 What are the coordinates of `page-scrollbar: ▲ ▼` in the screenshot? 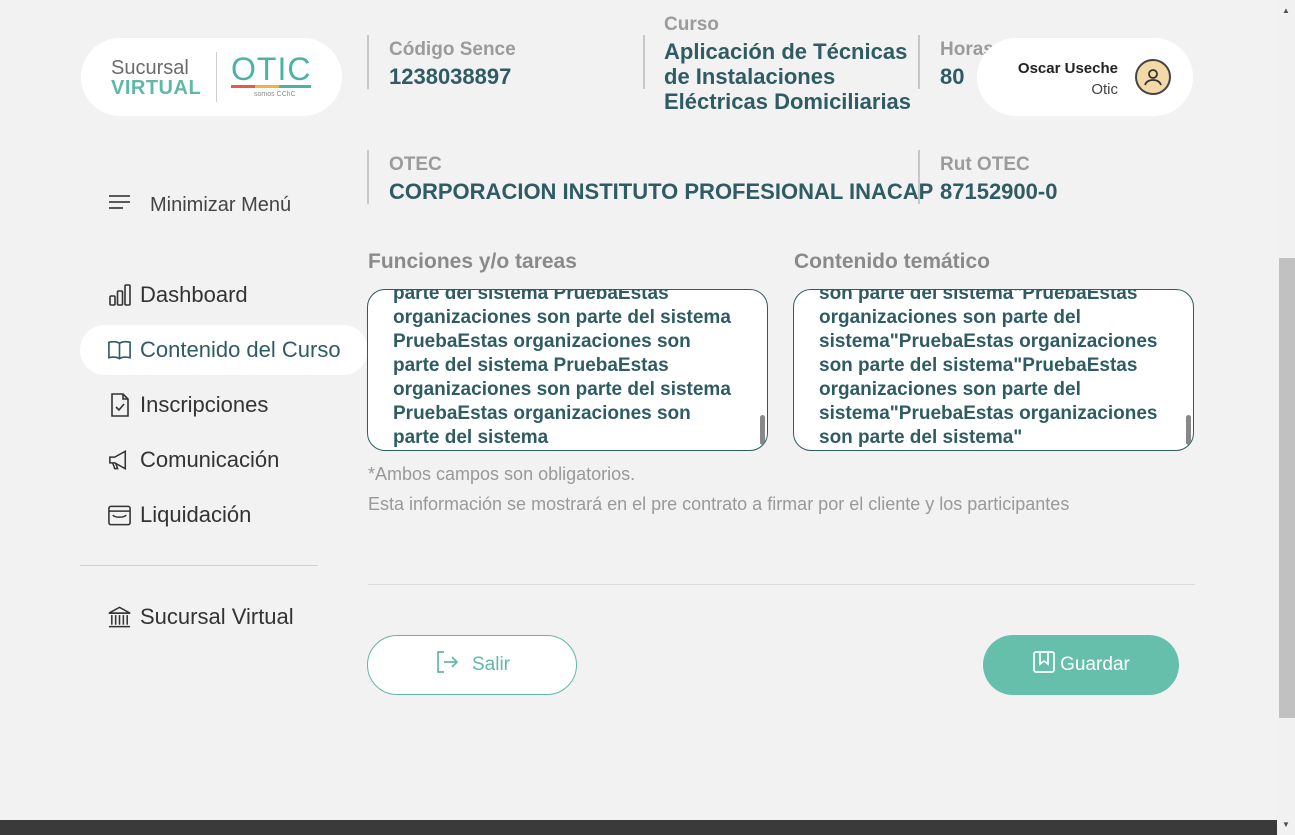 It's located at (1286, 417).